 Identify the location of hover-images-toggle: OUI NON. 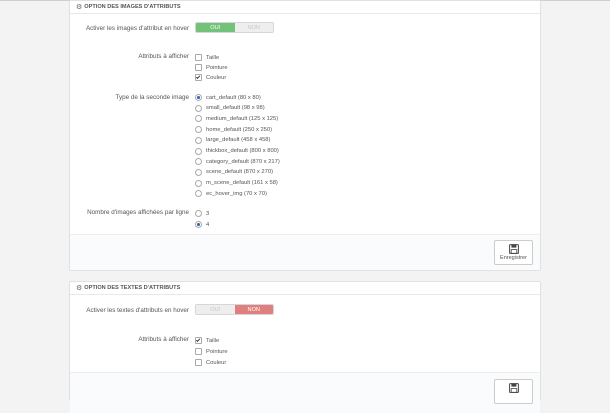
(234, 27).